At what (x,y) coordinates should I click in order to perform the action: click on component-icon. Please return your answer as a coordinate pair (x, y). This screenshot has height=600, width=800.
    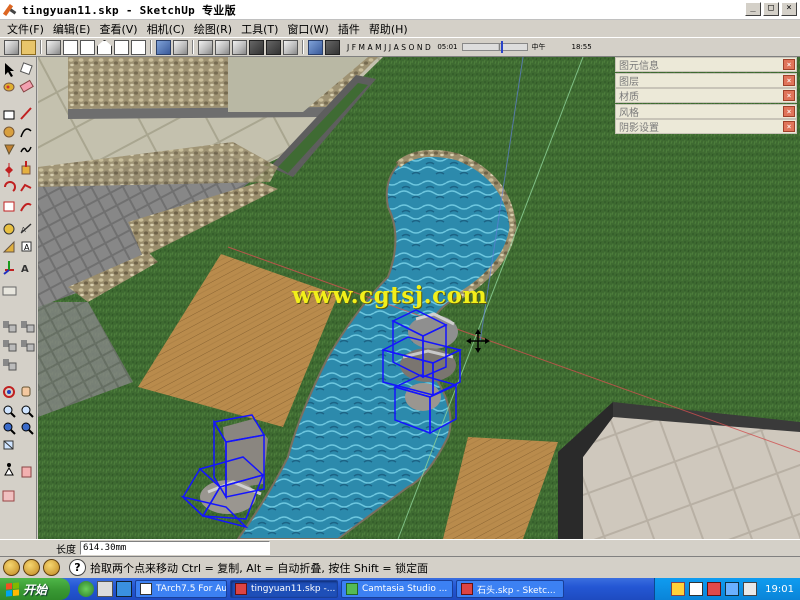
    Looking at the image, I should click on (273, 47).